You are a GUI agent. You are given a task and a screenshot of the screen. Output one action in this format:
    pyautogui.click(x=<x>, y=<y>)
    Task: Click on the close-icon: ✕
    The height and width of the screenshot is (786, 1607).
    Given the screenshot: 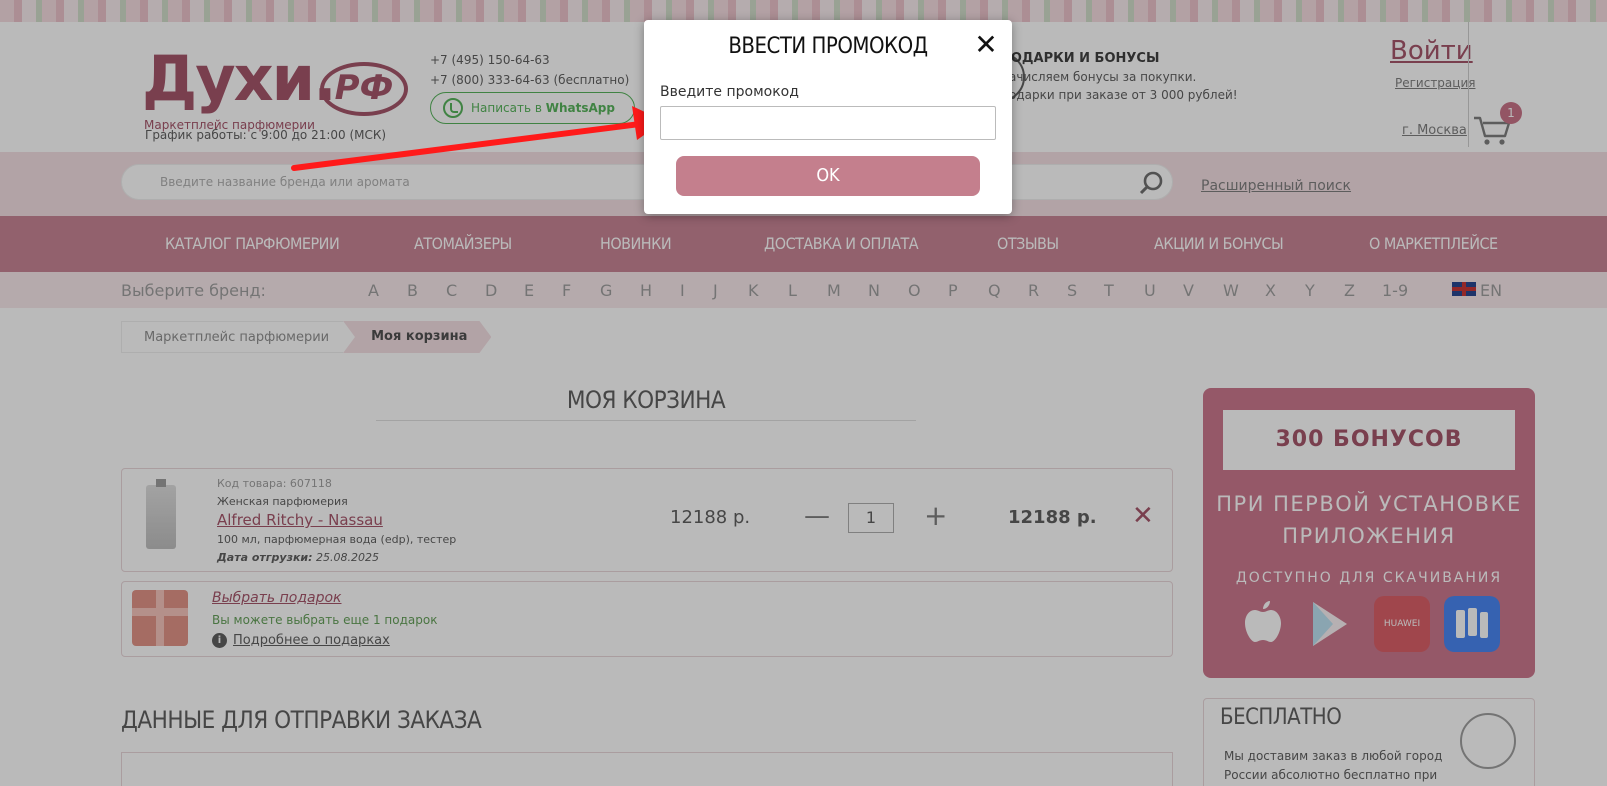 What is the action you would take?
    pyautogui.click(x=986, y=45)
    